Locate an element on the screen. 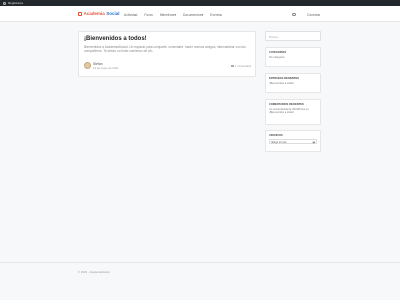  site-footer: © 2023 · AcademiaSocial is located at coordinates (200, 281).